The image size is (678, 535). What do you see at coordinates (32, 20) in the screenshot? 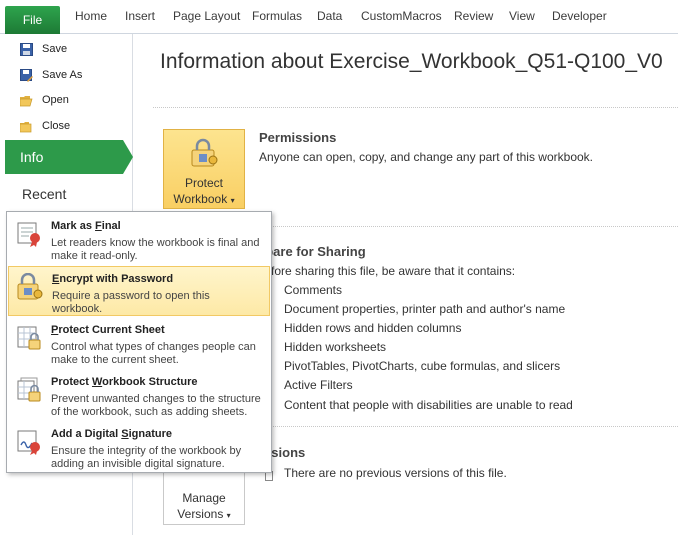
I see `file-tab: File` at bounding box center [32, 20].